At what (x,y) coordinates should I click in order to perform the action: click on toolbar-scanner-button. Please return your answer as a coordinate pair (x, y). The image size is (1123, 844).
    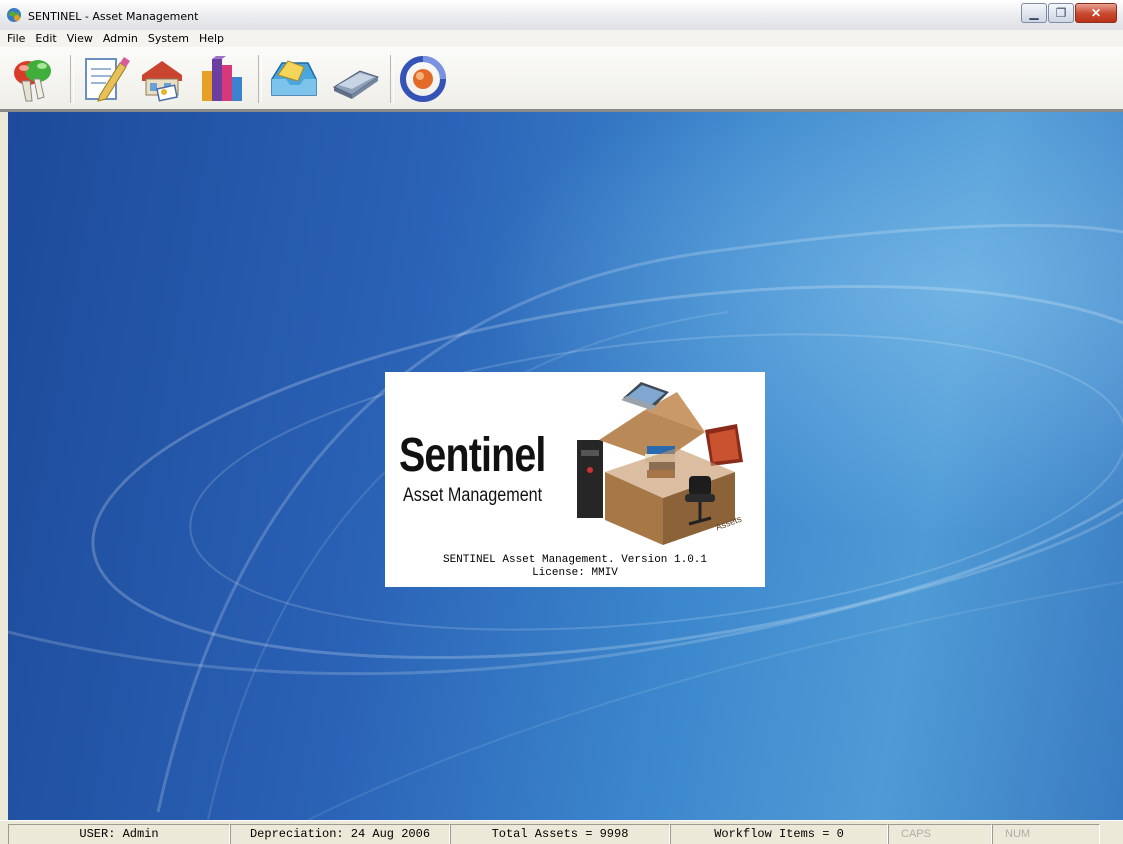
    Looking at the image, I should click on (355, 78).